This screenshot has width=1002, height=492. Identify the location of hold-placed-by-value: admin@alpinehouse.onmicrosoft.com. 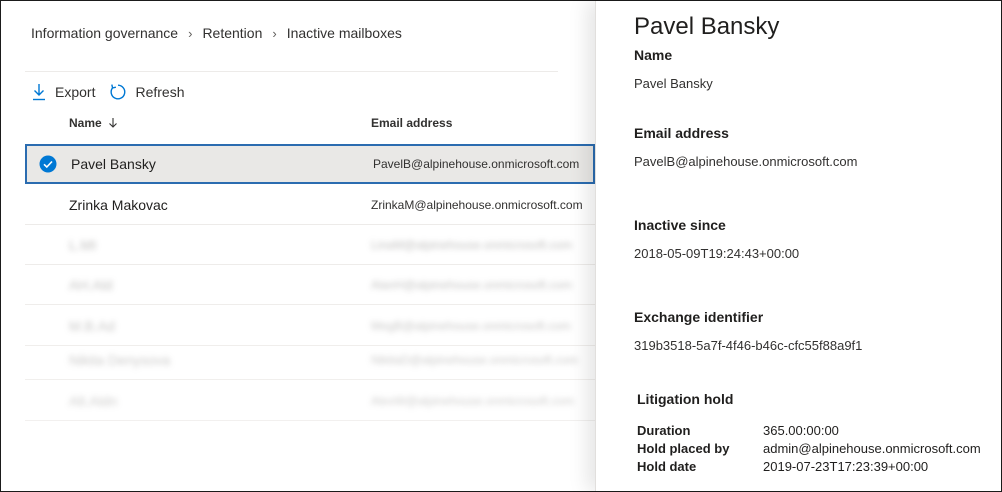
(872, 448).